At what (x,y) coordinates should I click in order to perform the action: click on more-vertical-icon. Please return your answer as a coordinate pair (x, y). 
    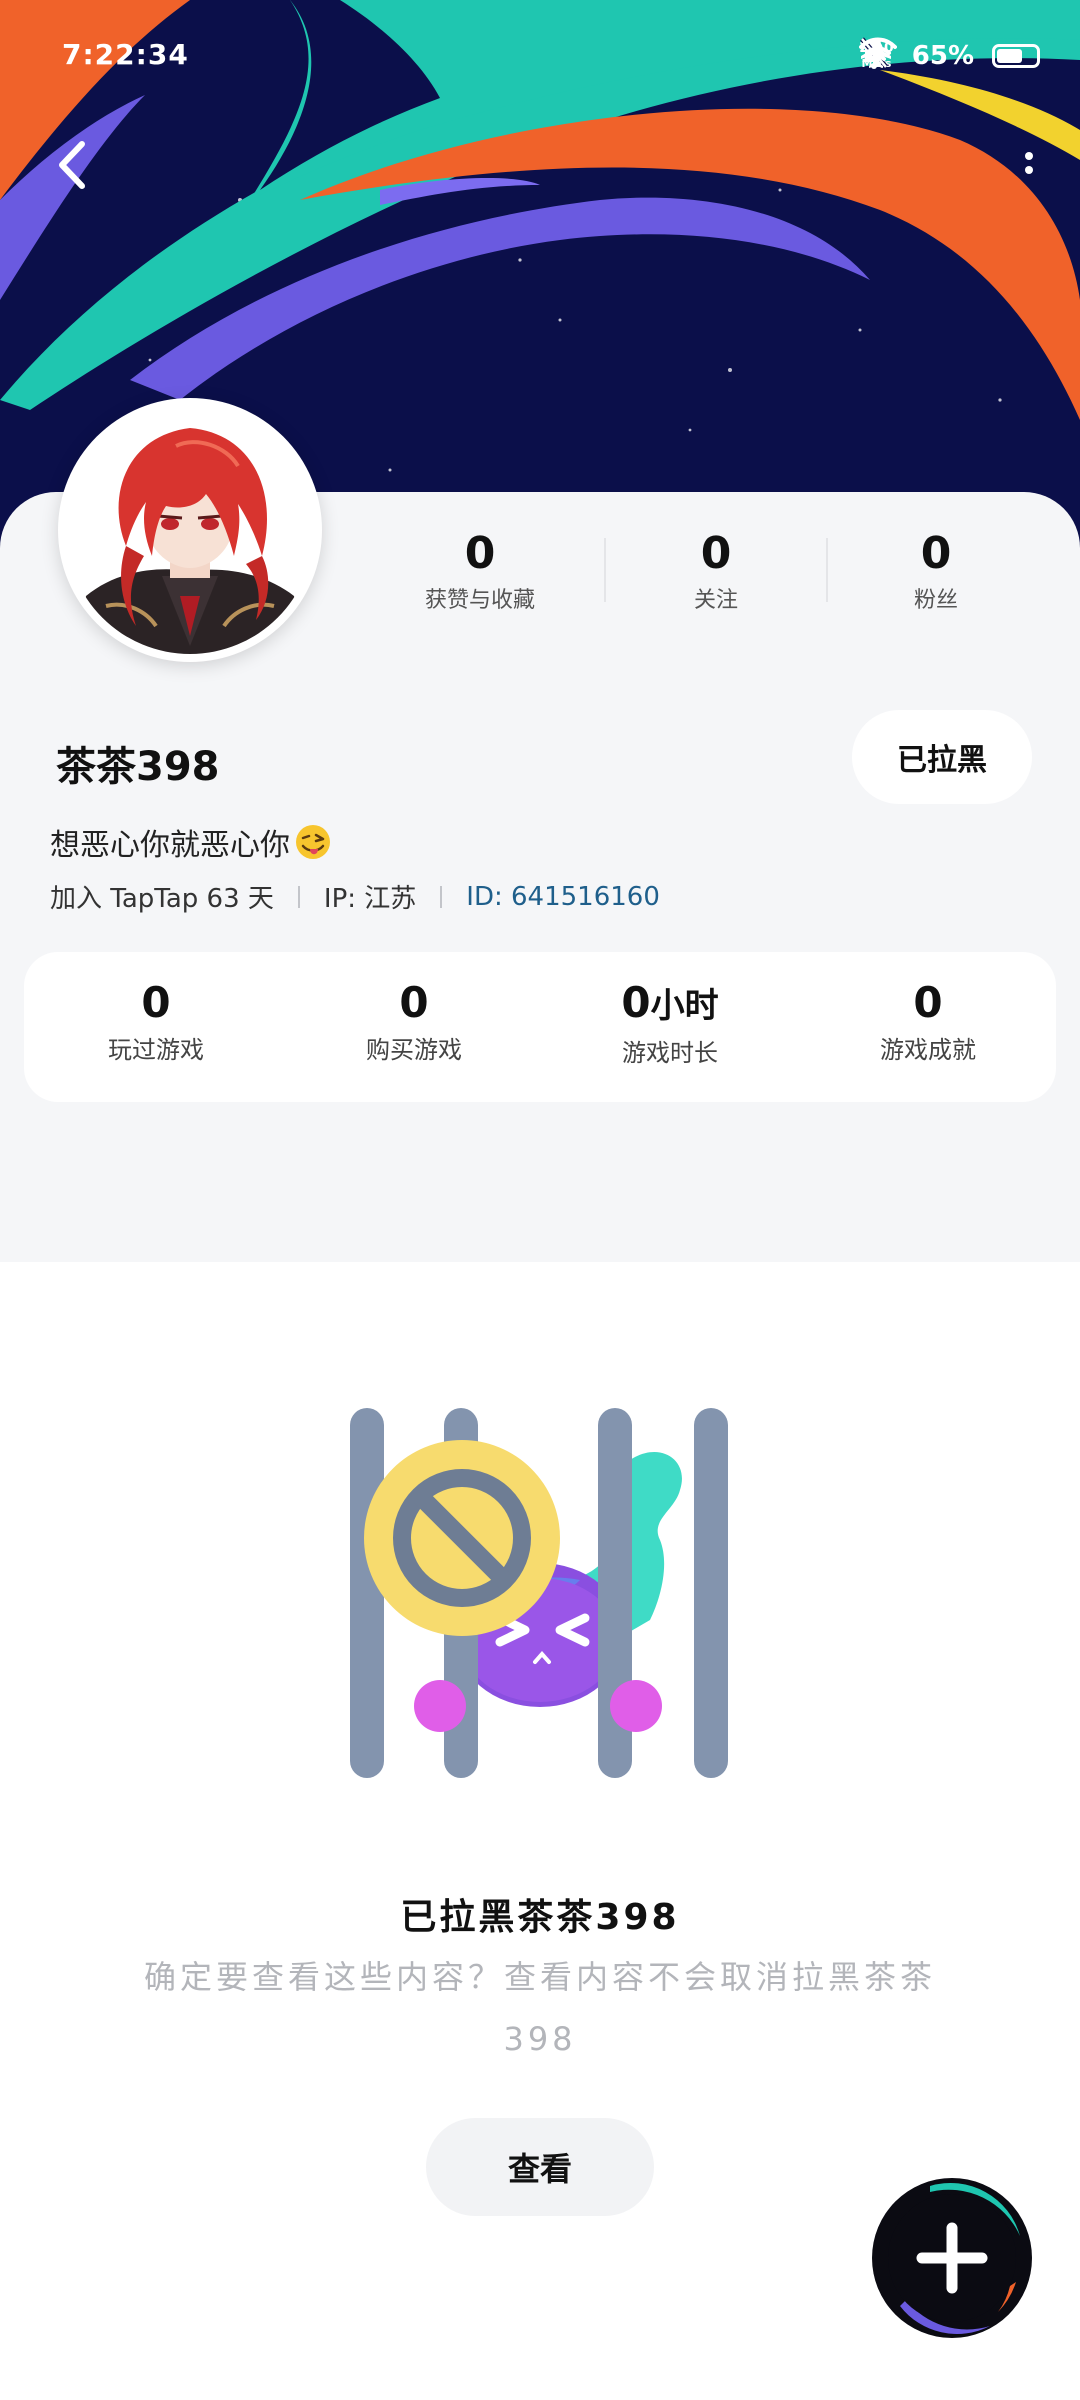
    Looking at the image, I should click on (1029, 163).